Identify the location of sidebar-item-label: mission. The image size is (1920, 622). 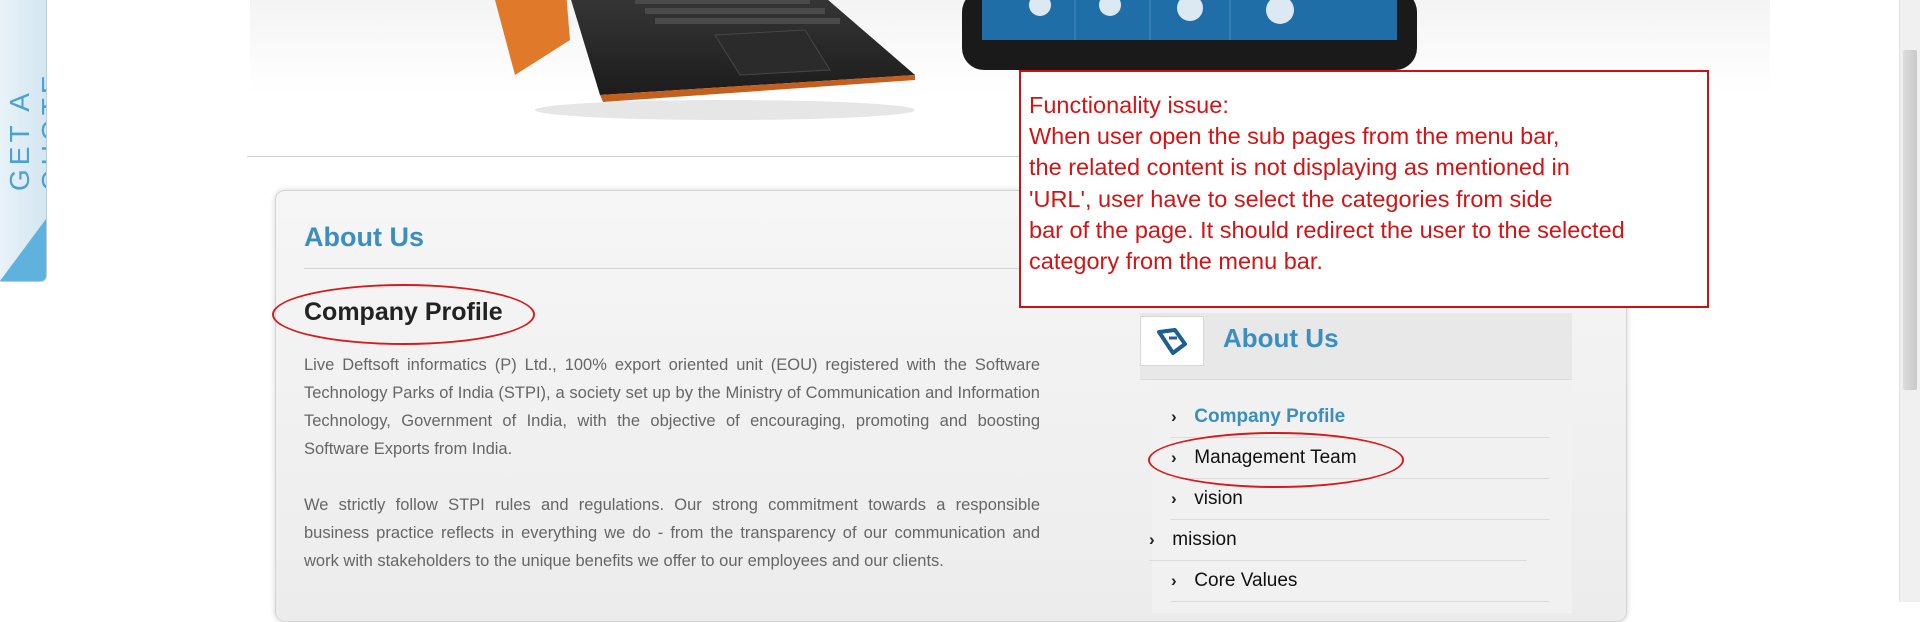
(1204, 539).